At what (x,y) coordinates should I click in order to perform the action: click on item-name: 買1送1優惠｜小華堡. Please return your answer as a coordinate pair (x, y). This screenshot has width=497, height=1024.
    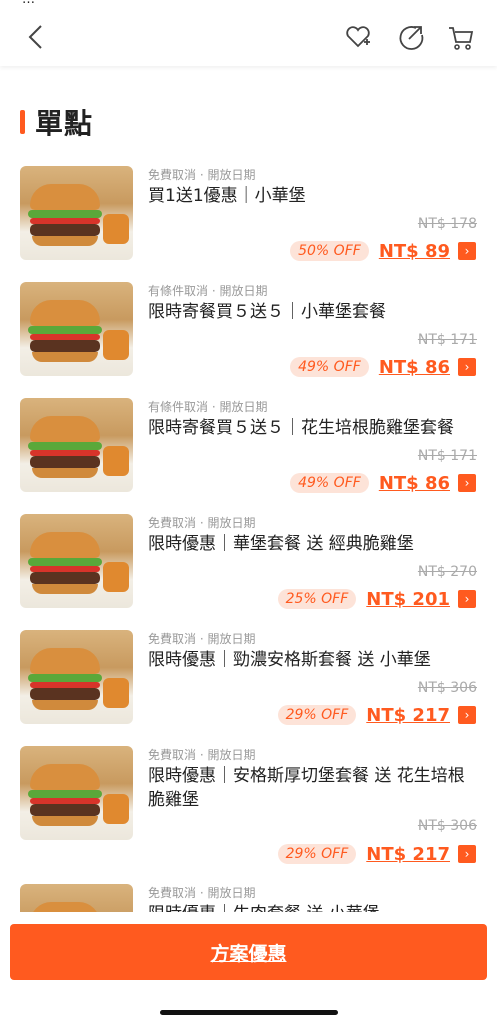
    Looking at the image, I should click on (227, 196).